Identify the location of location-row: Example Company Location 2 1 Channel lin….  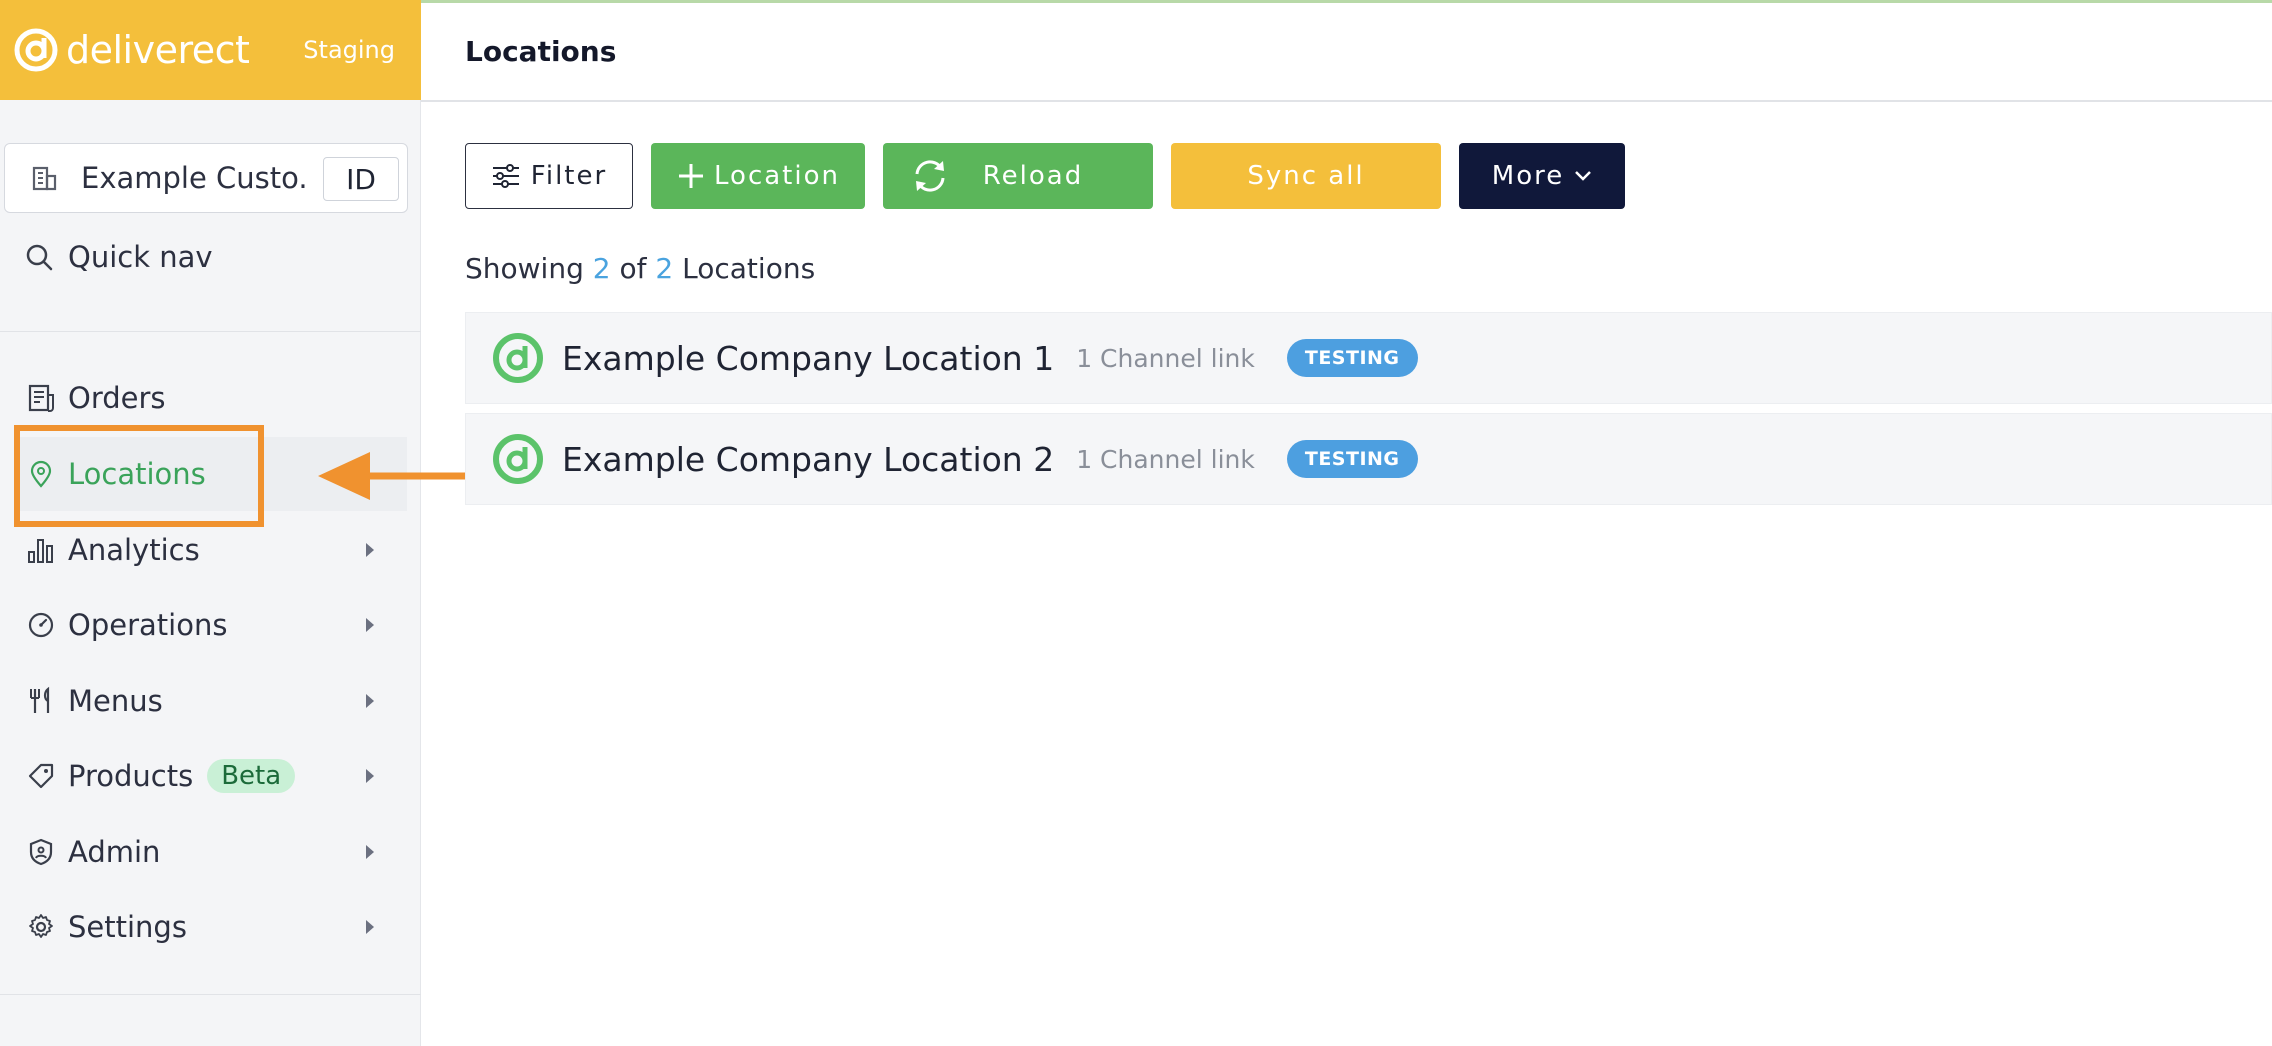
(1368, 459).